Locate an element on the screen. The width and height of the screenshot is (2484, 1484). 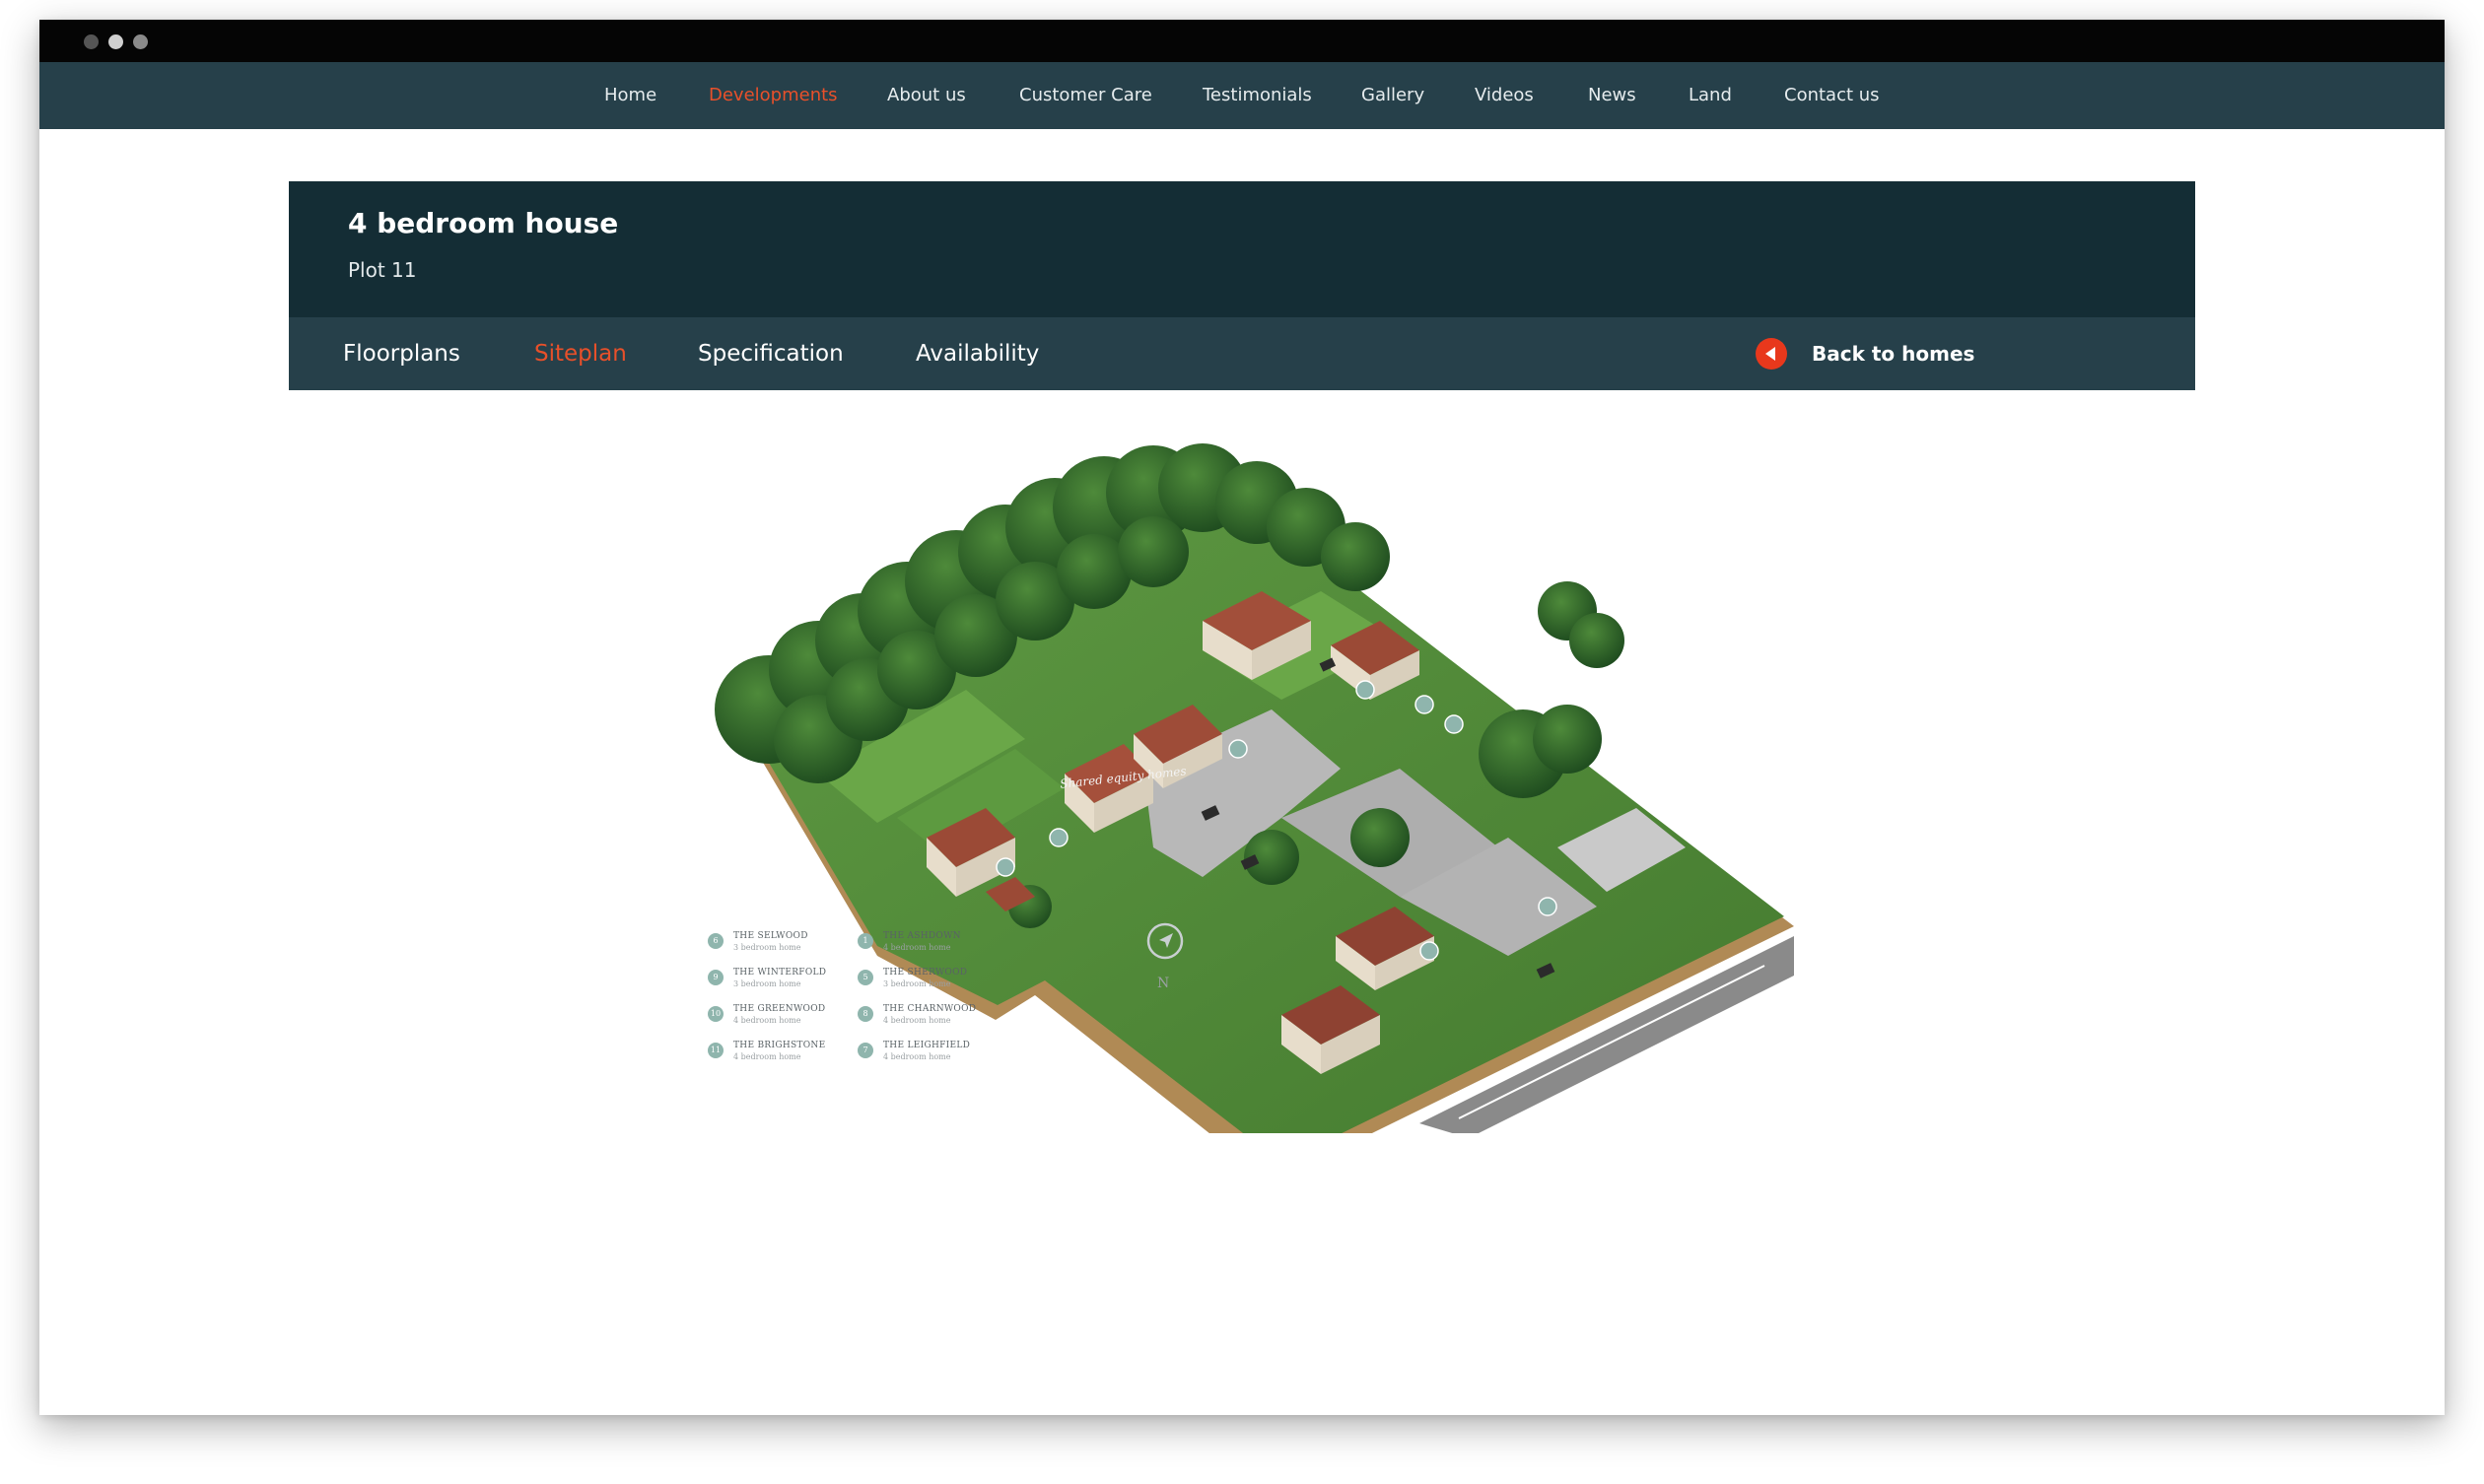
legend-item: 8 THE CHARNWOOD 4 bedroom home is located at coordinates (932, 1019).